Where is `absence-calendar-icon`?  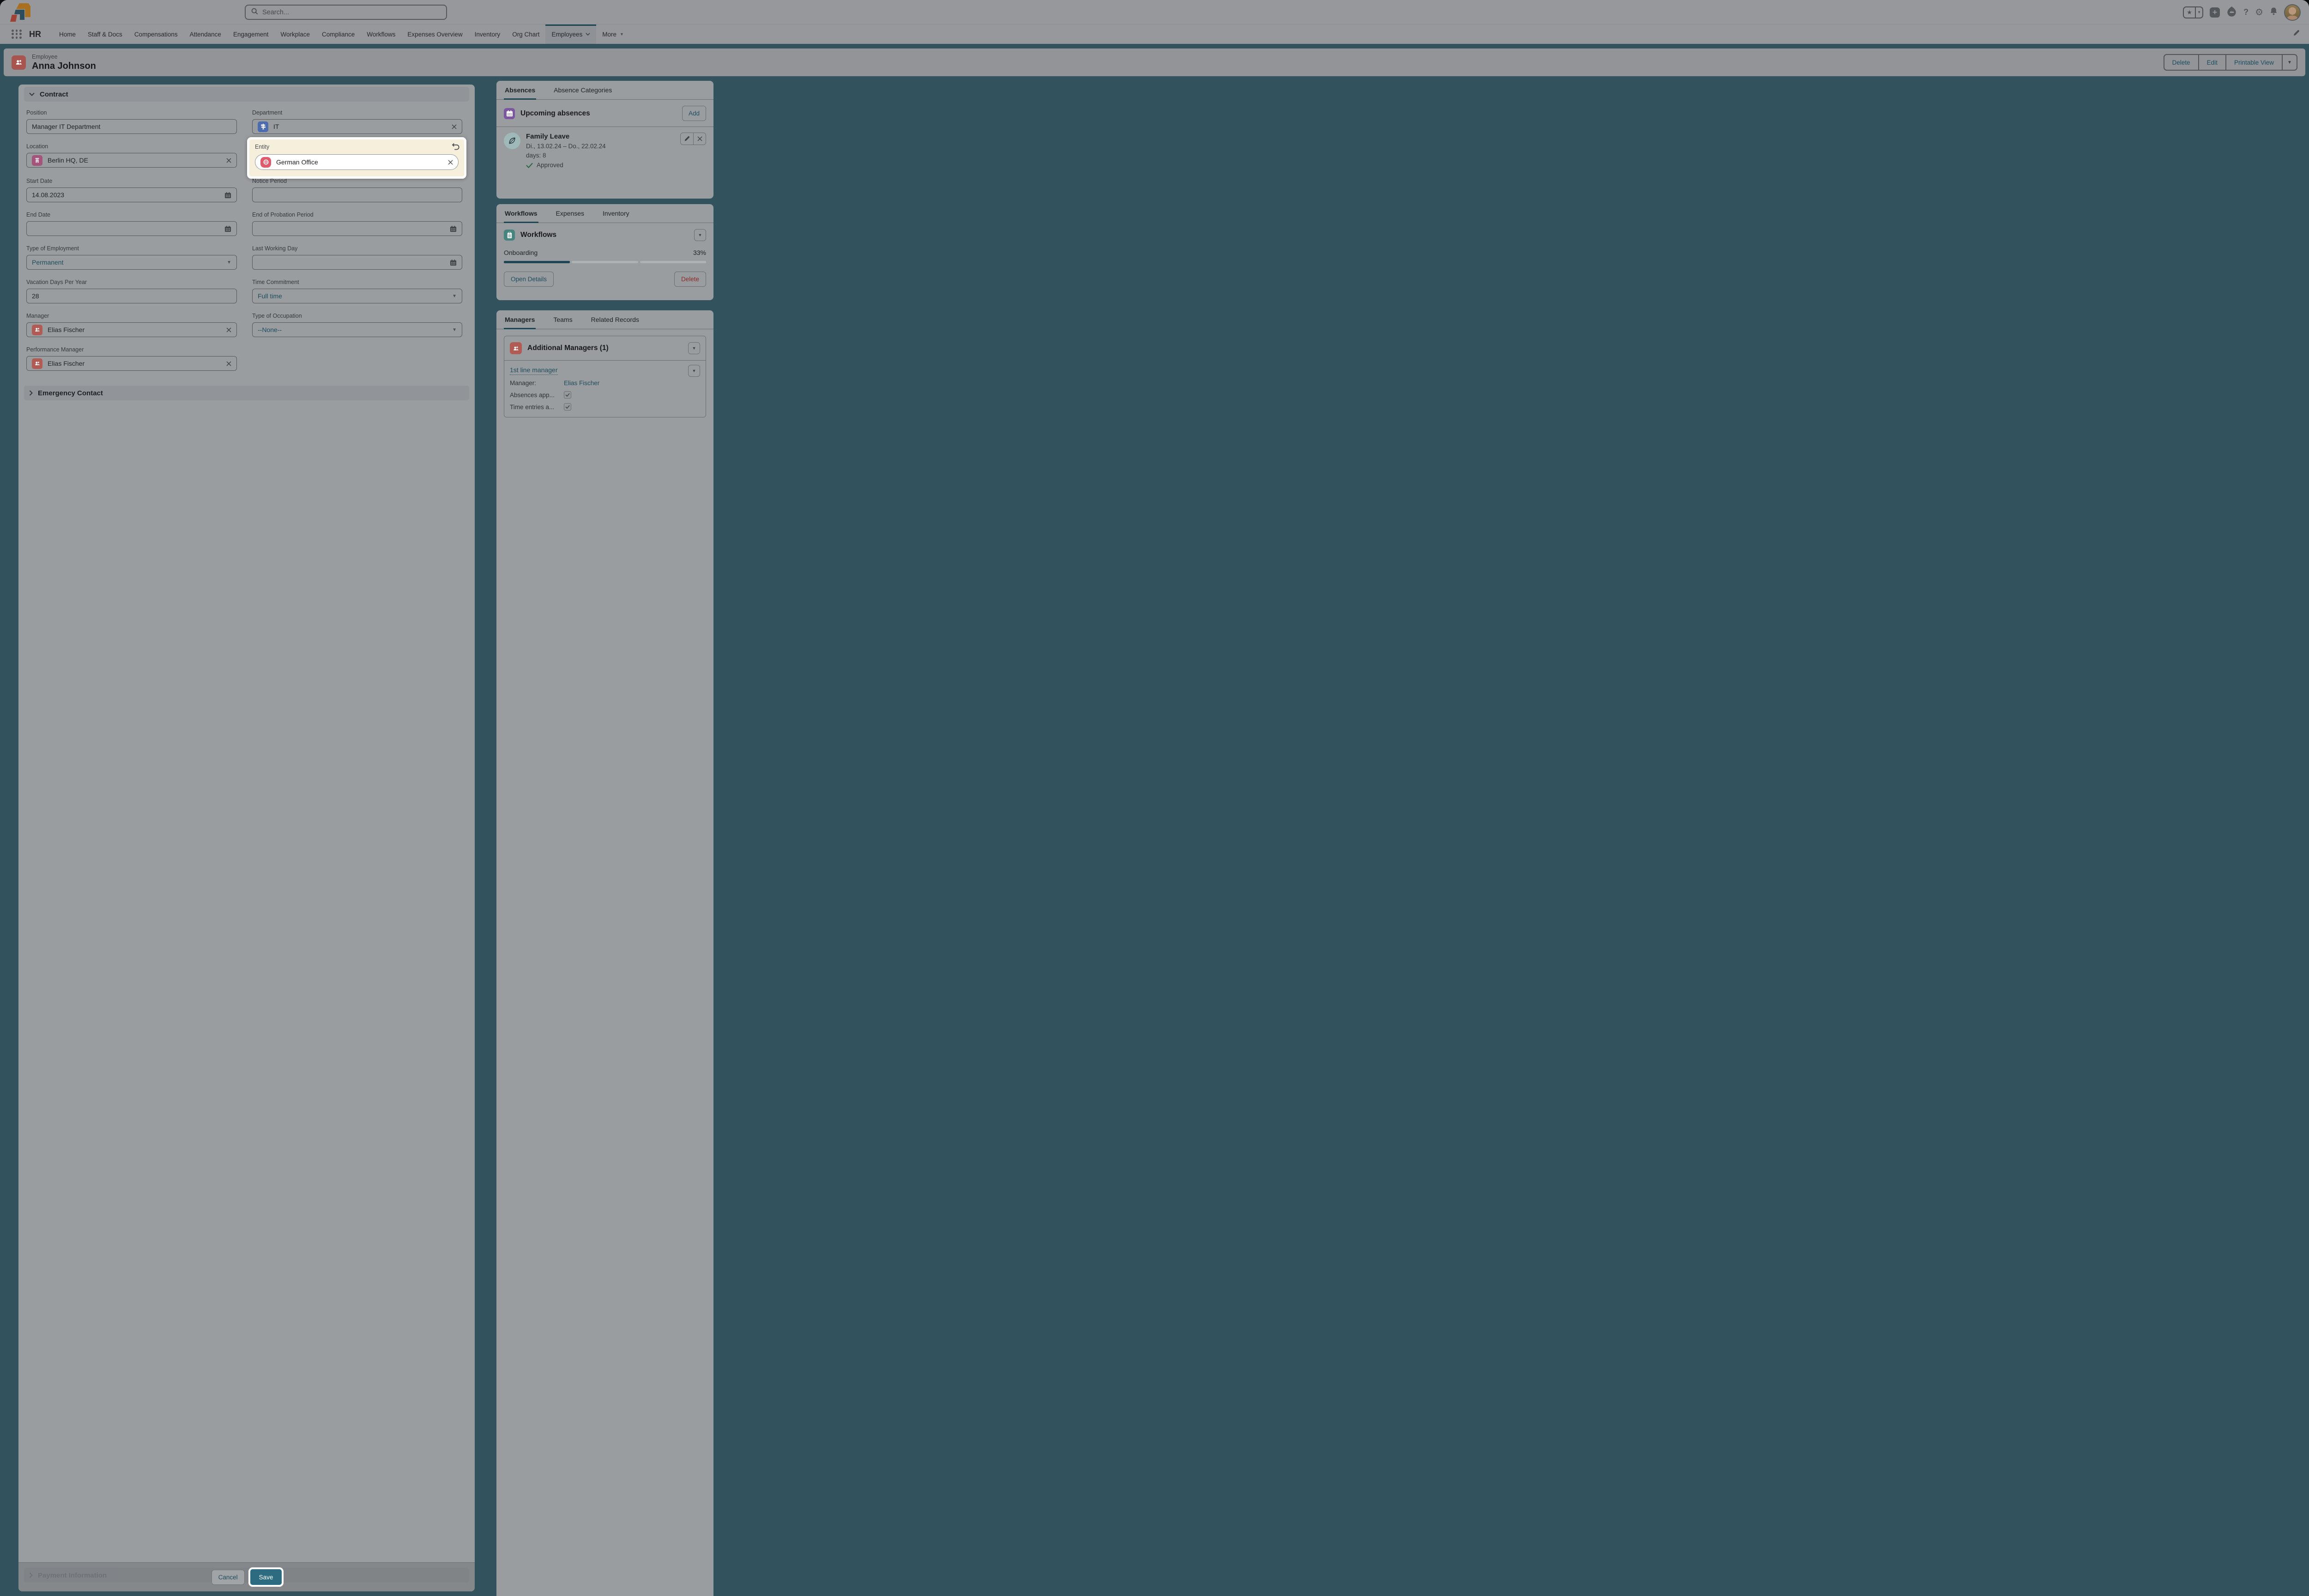
absence-calendar-icon is located at coordinates (509, 113).